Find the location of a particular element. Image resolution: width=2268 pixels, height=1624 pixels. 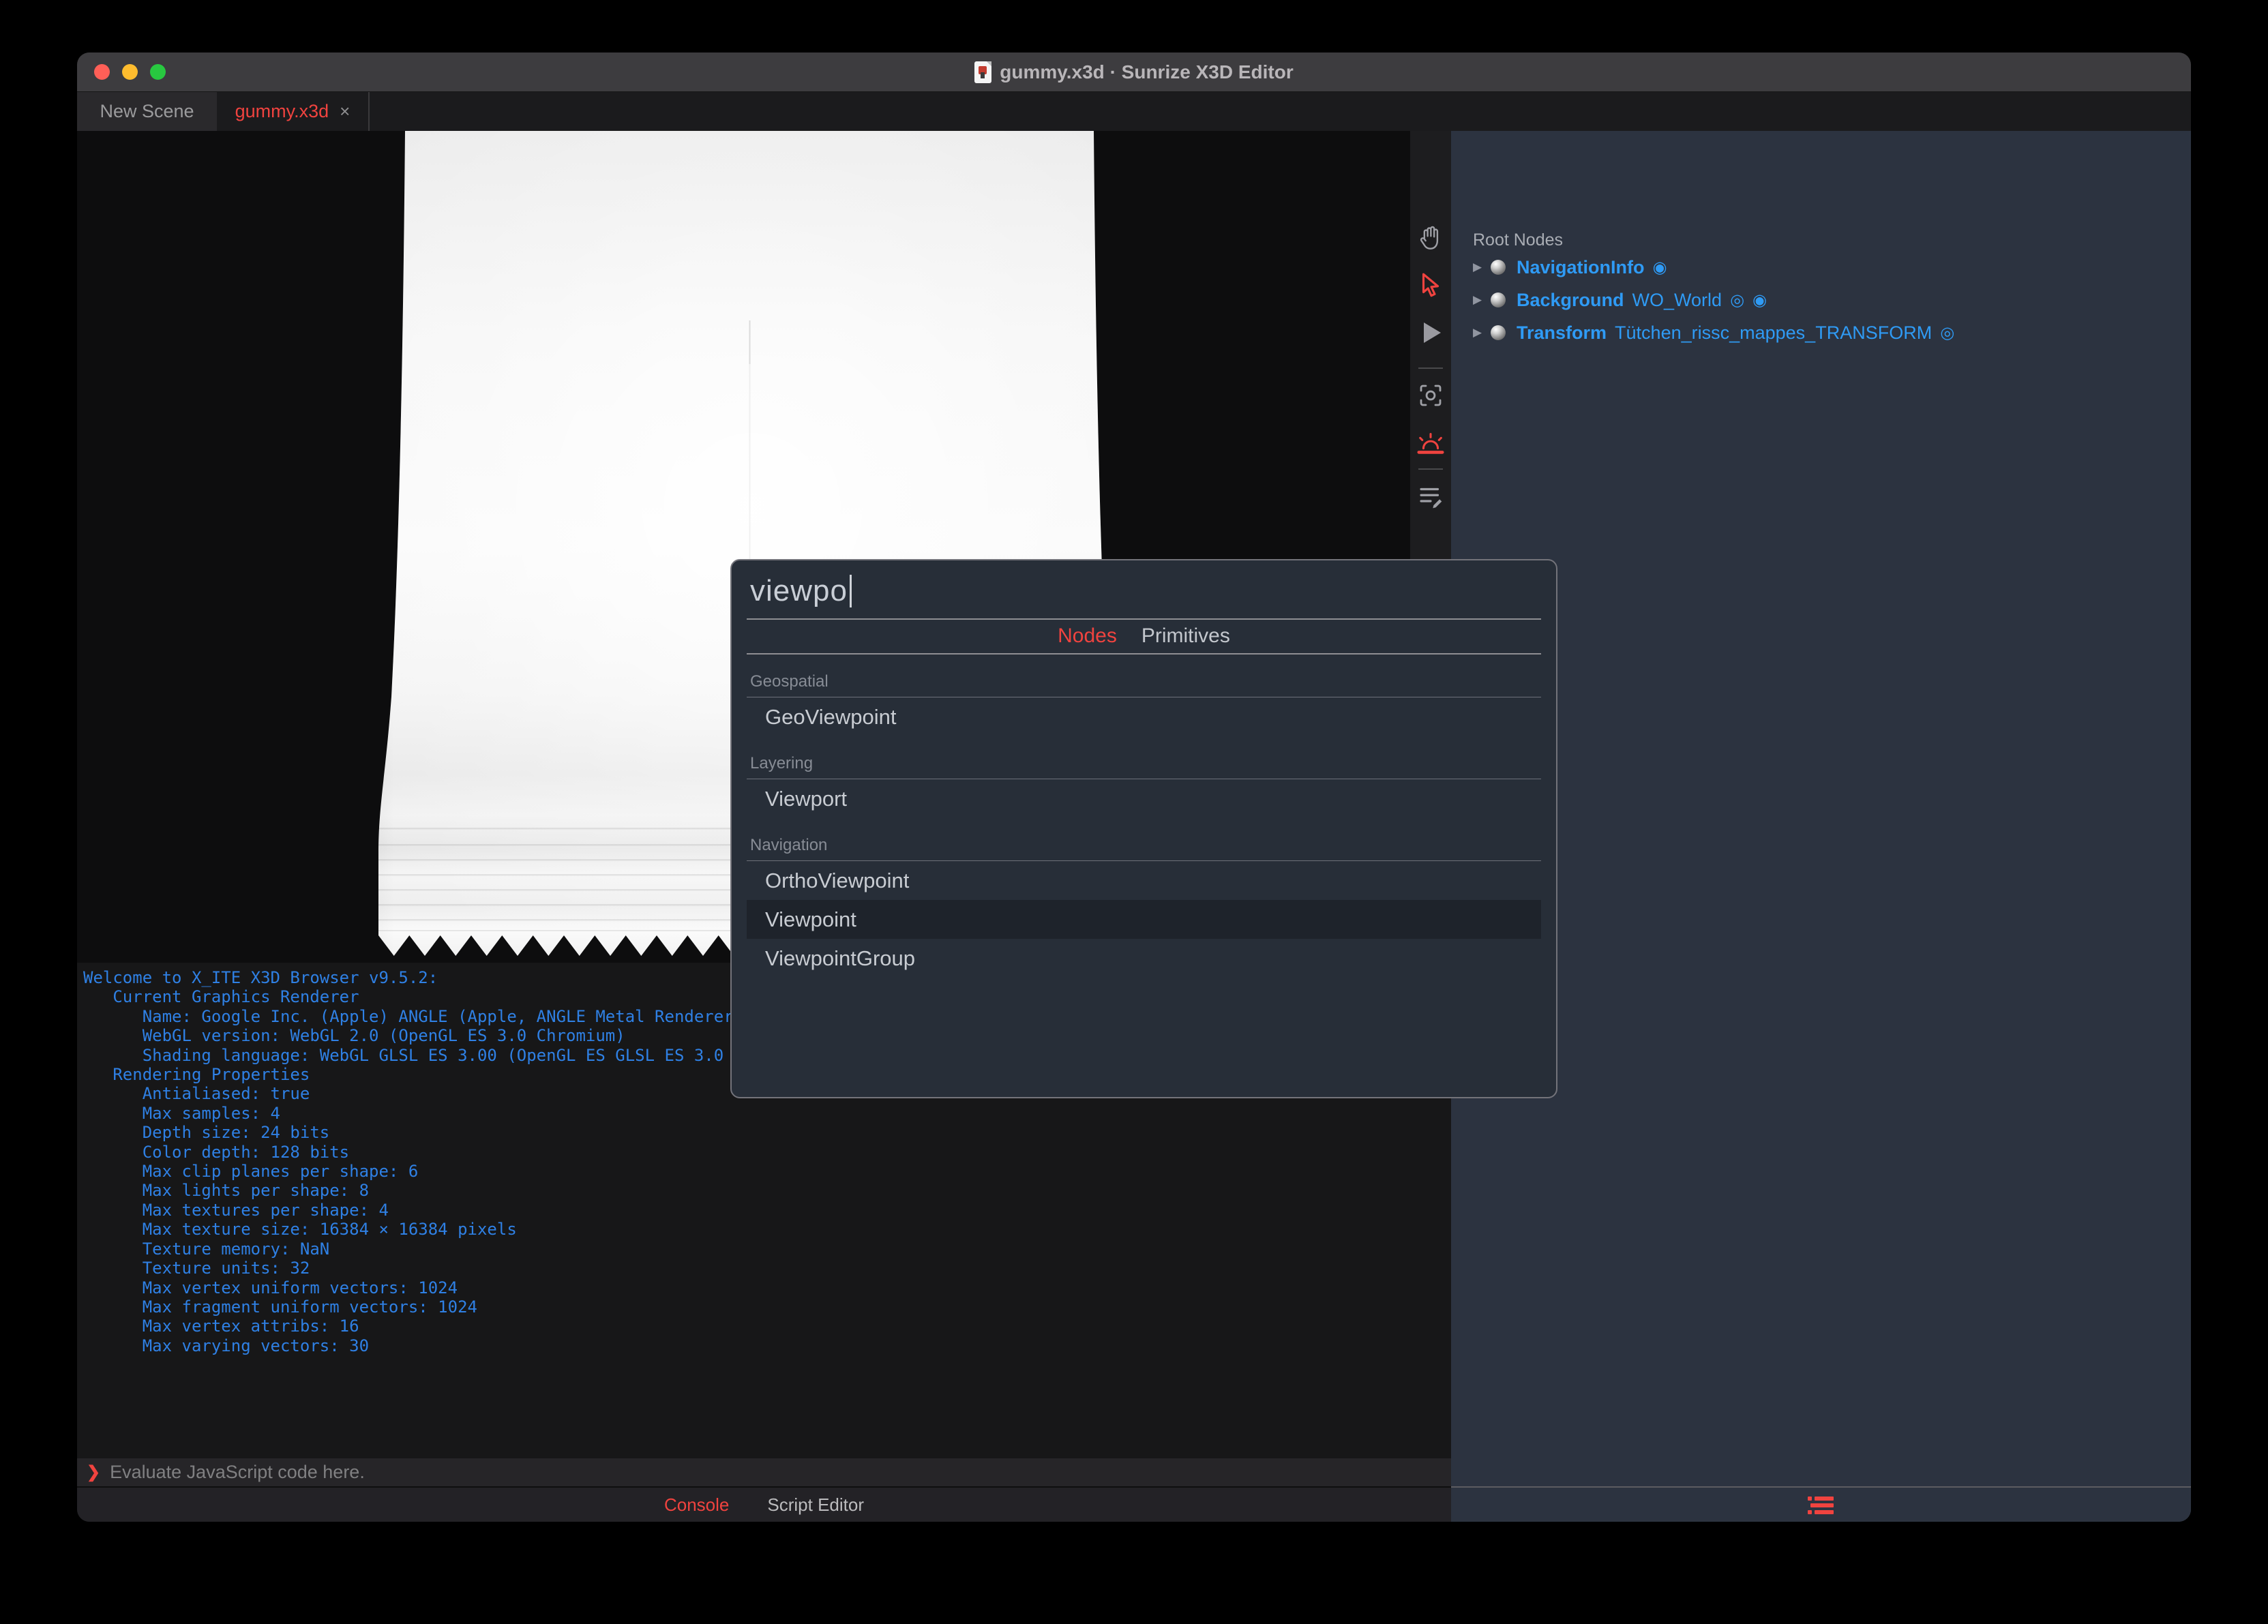

console-line: Current Graphics Renderer is located at coordinates (221, 997).